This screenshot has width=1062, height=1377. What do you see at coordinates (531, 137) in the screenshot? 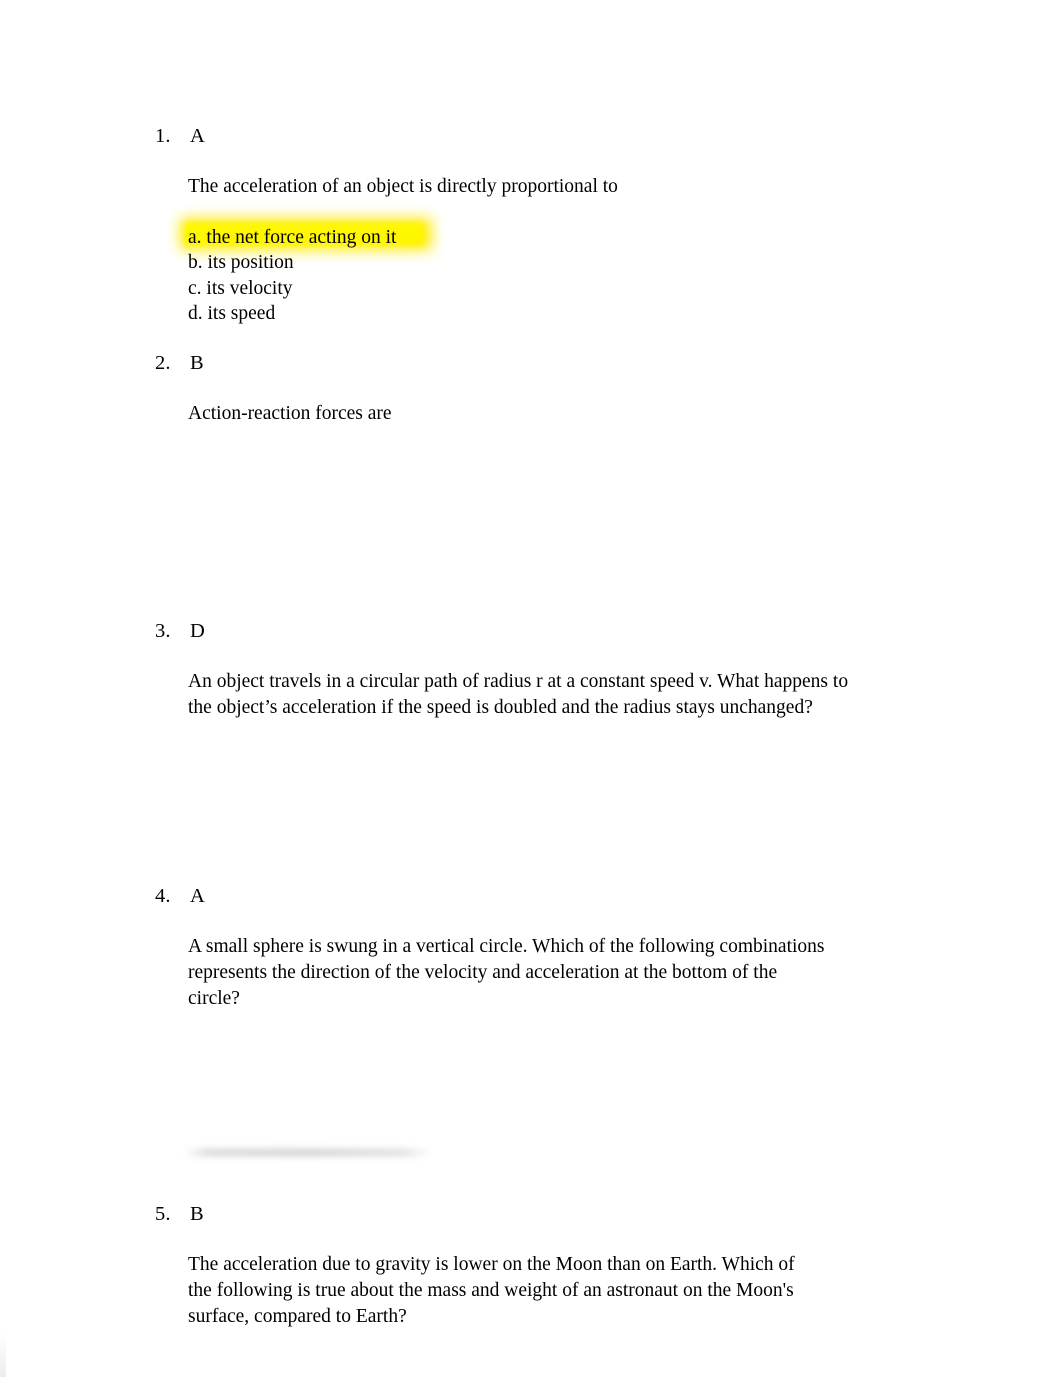
I see `question-1-header: 1. A` at bounding box center [531, 137].